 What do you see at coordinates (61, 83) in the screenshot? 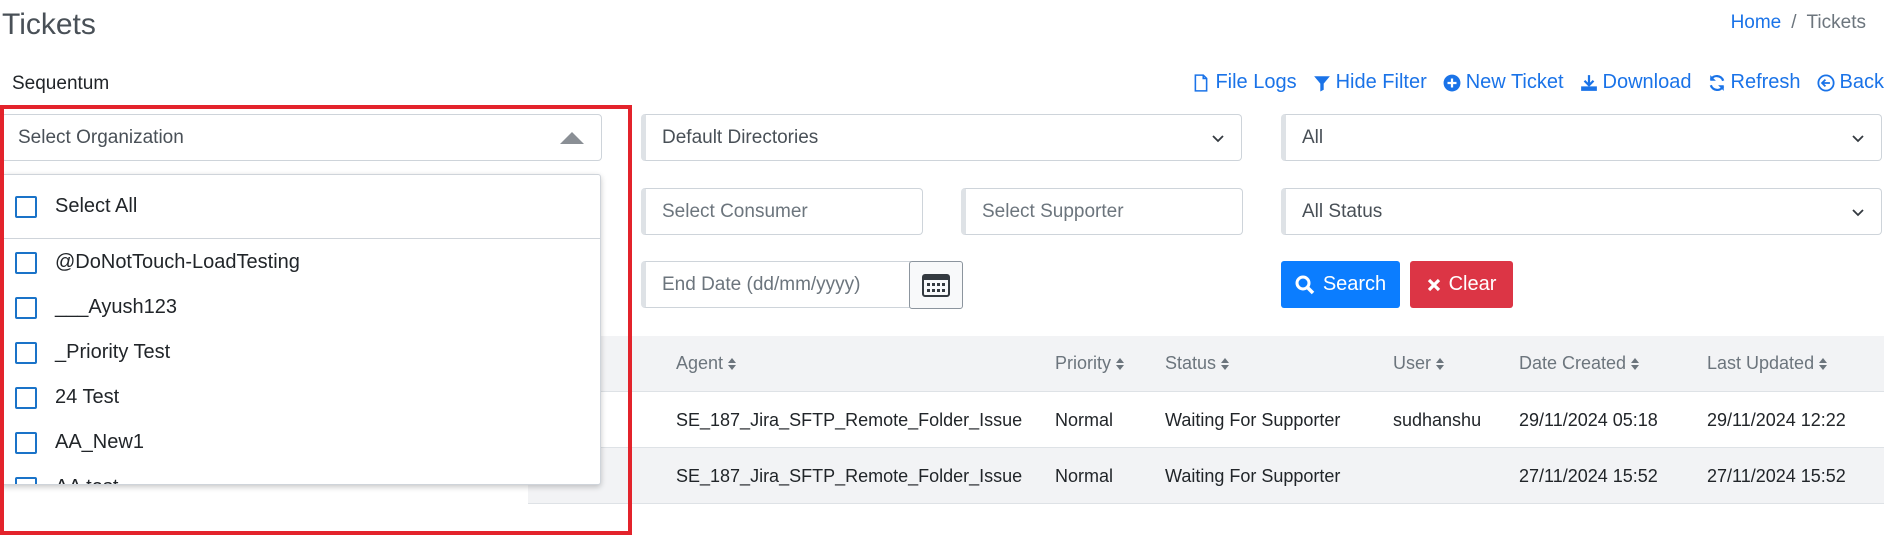
I see `organization-label: Sequentum` at bounding box center [61, 83].